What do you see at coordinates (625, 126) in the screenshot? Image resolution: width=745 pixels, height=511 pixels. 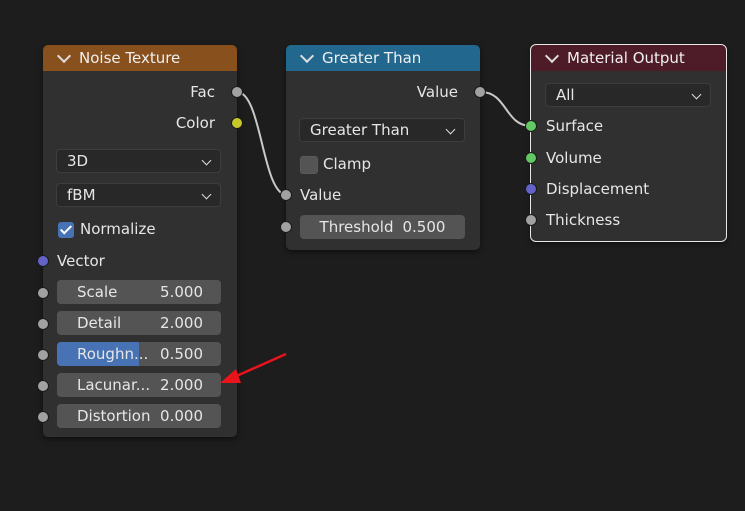 I see `input-surface: Surface` at bounding box center [625, 126].